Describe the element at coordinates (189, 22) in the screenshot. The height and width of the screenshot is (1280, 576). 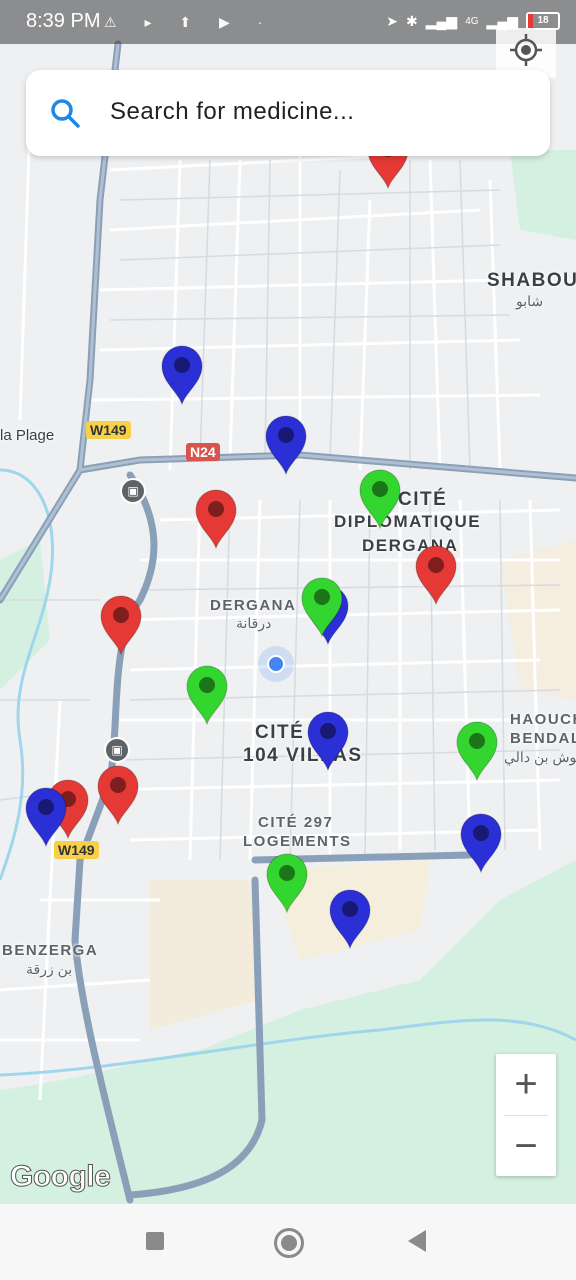
I see `notification-icons: ⚠ ▸ ⬆ ▶ ·` at that location.